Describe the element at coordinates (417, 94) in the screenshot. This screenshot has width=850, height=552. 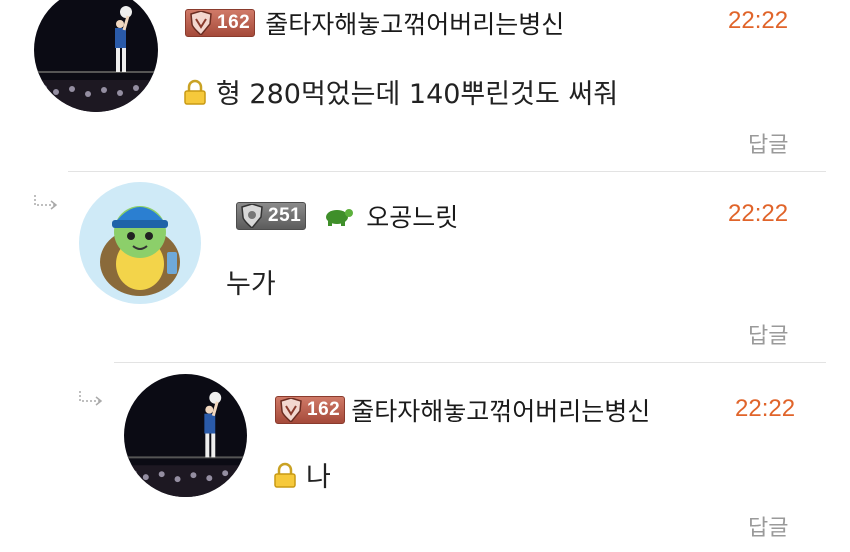
I see `comment-text: 형 280먹었는데 140뿌린것도 써줘` at that location.